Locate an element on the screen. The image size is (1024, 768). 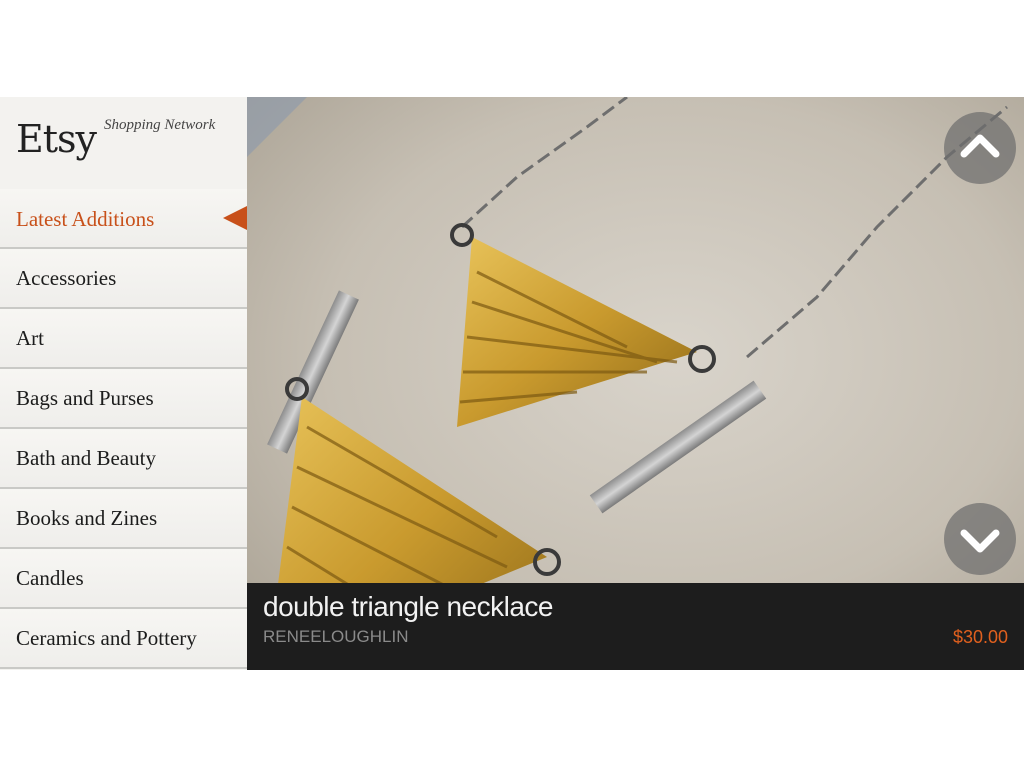
chevron-up-icon is located at coordinates (980, 146).